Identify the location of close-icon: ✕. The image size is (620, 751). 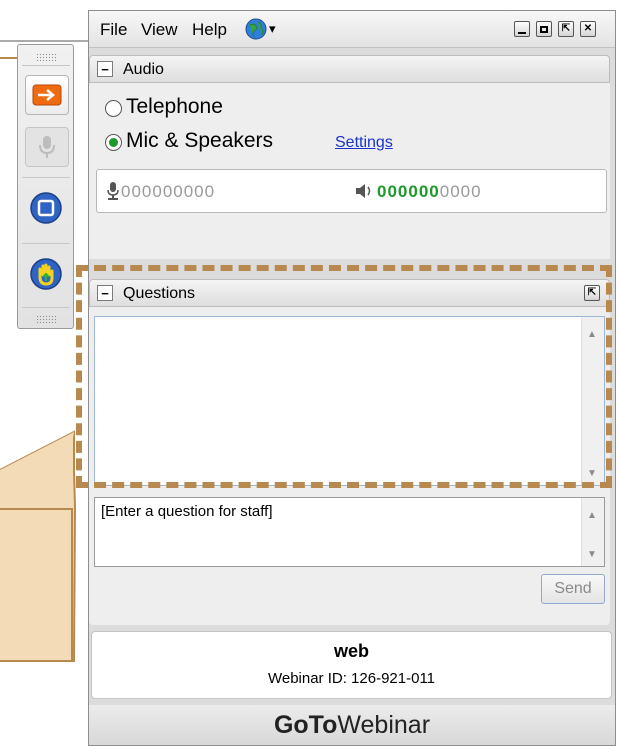
(588, 28).